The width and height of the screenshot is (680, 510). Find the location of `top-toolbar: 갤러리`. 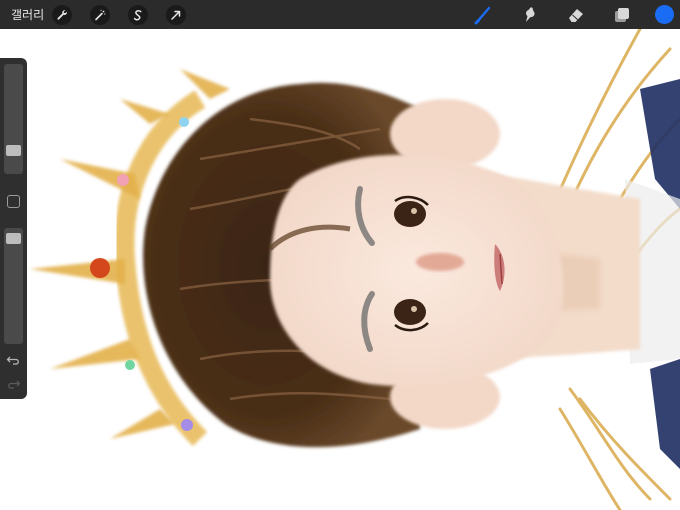

top-toolbar: 갤러리 is located at coordinates (340, 14).